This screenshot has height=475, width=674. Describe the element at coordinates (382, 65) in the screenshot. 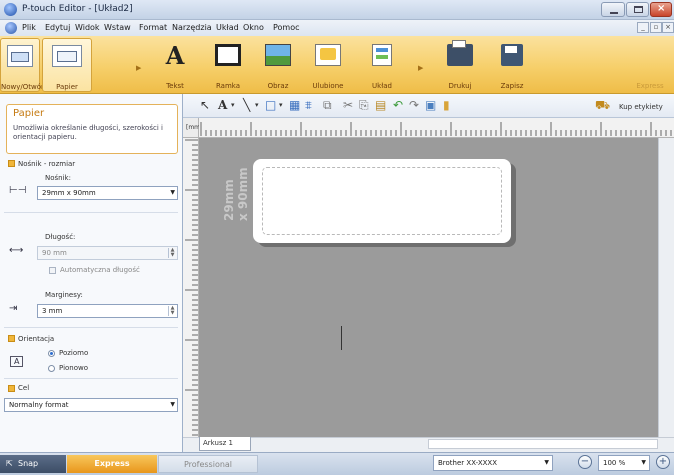

I see `layout-button: Układ` at that location.